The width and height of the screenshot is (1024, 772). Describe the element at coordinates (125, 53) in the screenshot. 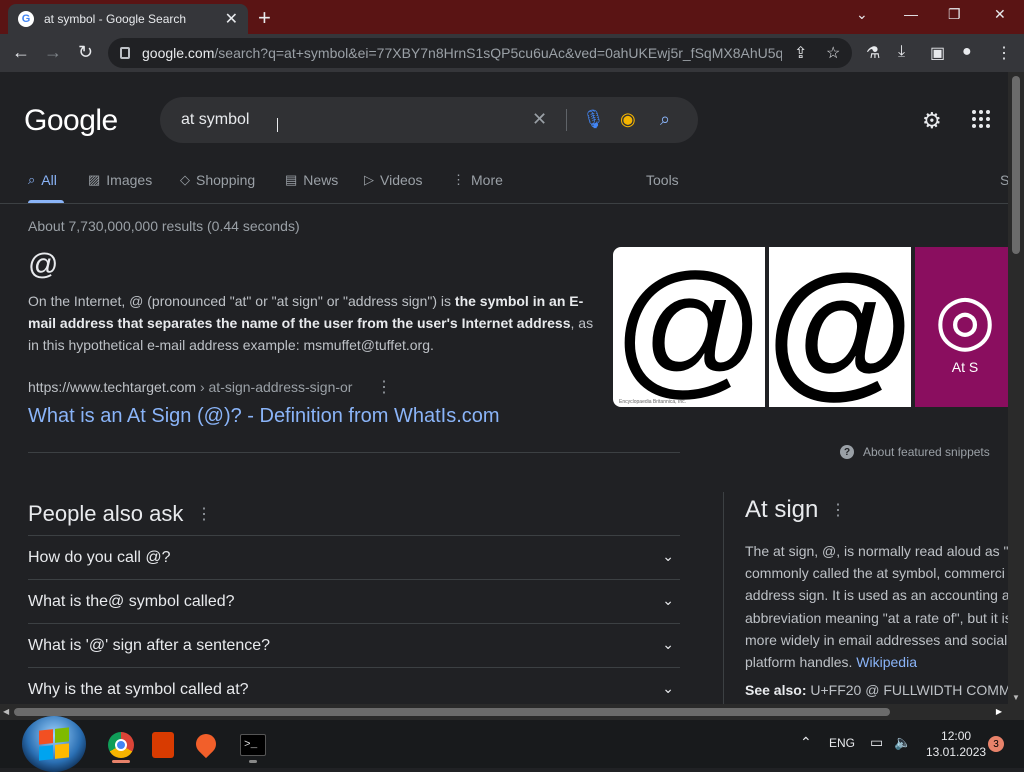

I see `lock-icon` at that location.